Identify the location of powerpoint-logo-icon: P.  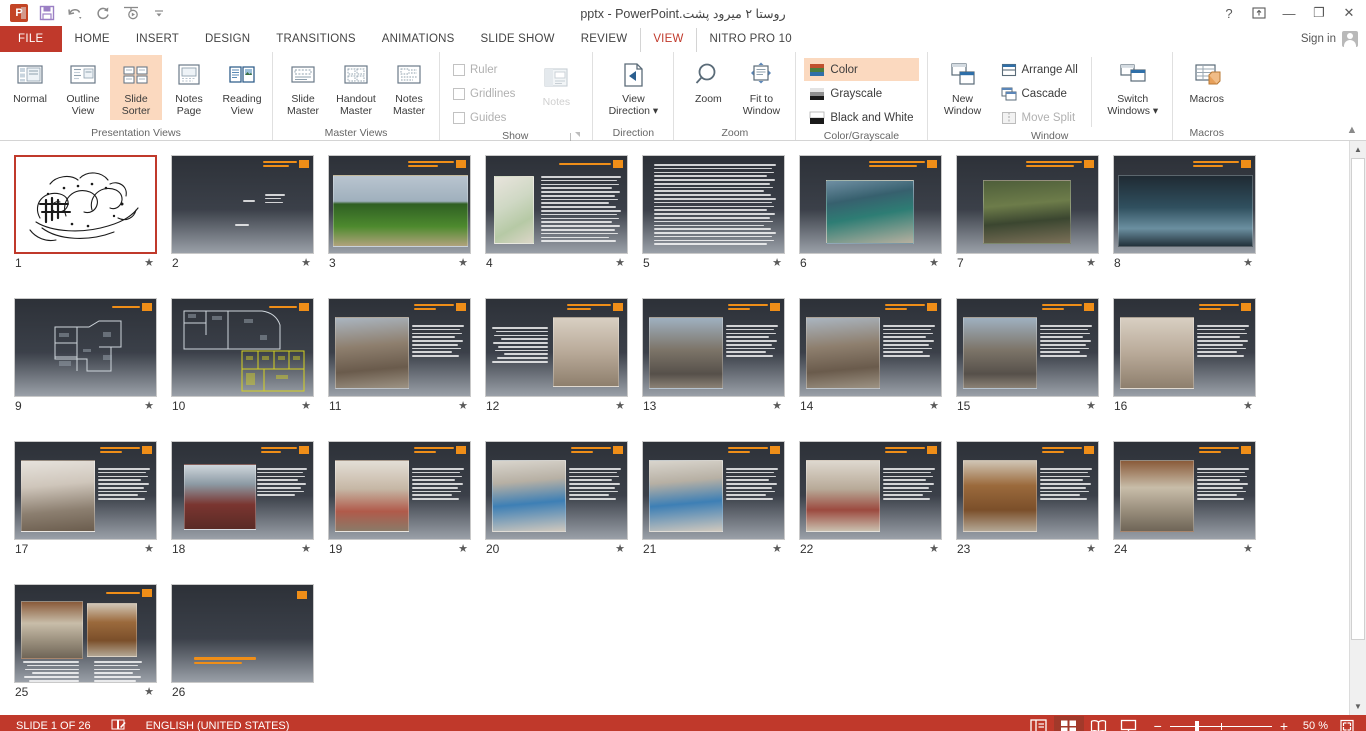
(19, 13).